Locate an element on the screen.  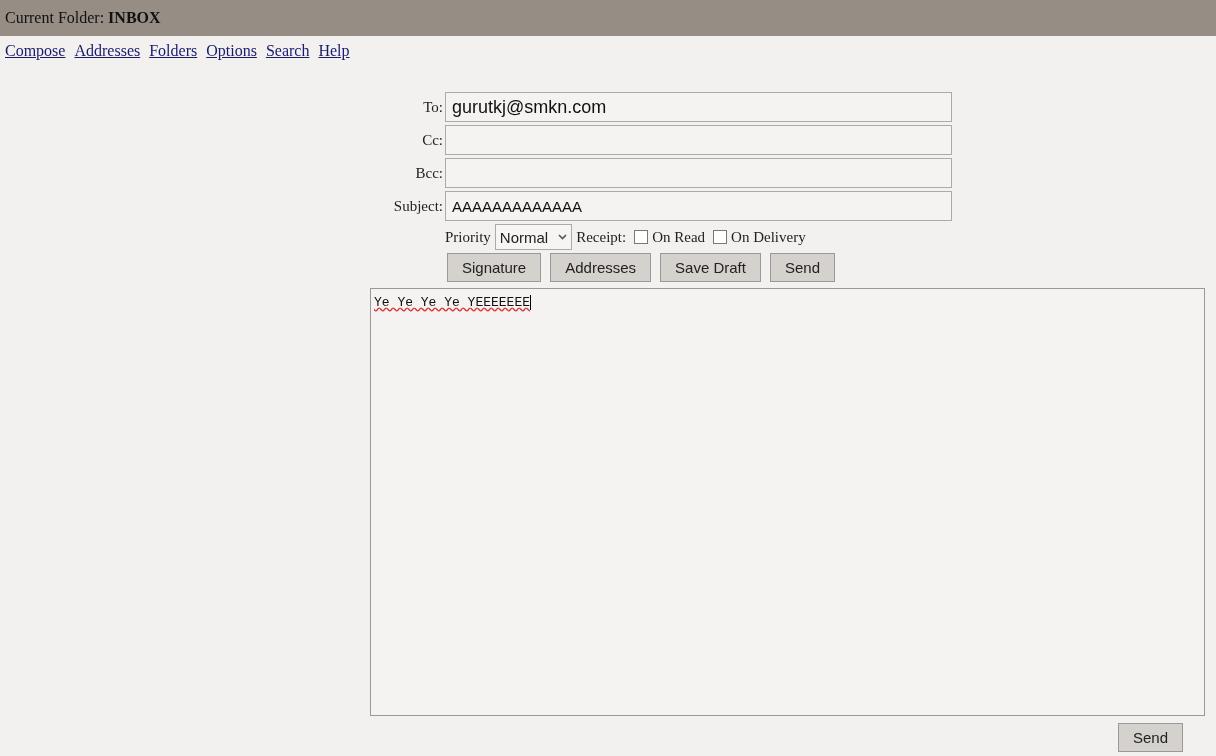
nav-link: Folders is located at coordinates (173, 51).